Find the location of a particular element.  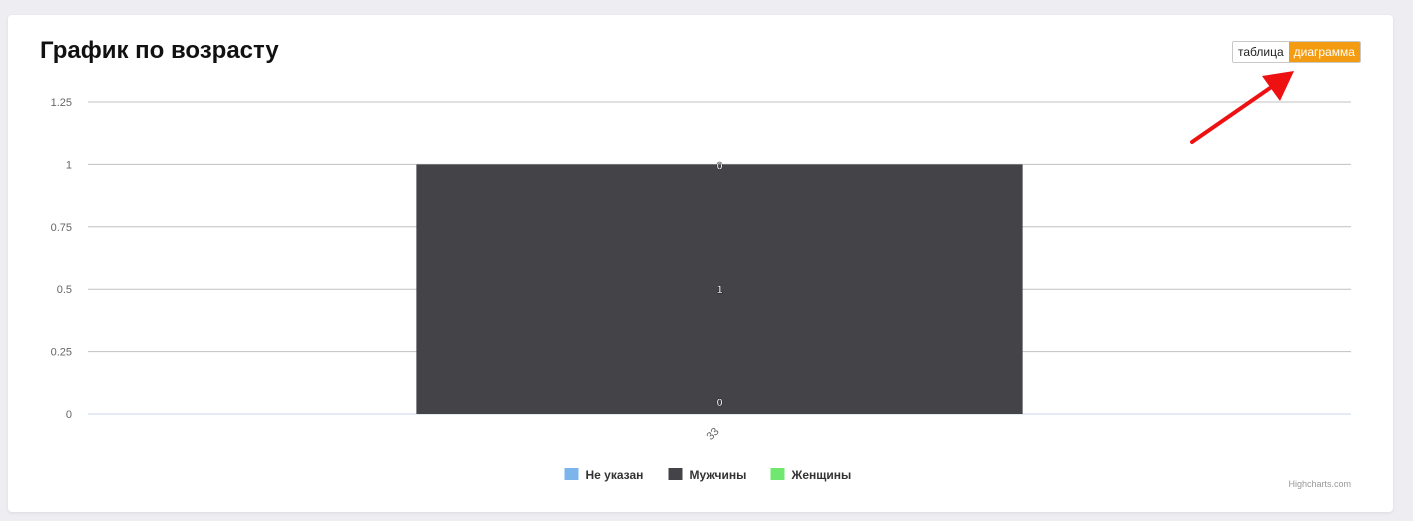

legend-item: Женщины is located at coordinates (811, 475).